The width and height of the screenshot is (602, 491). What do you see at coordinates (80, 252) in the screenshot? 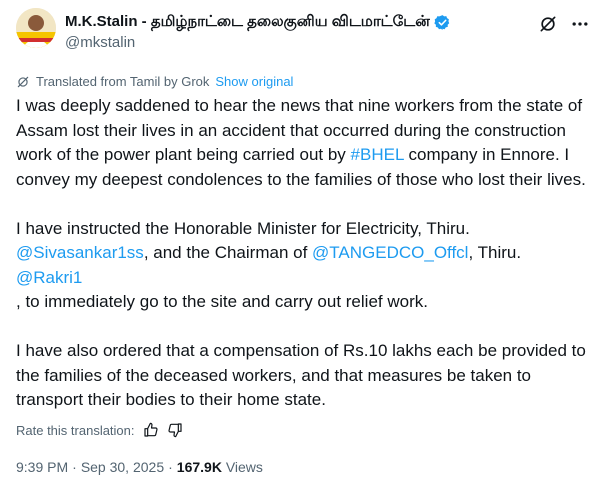
I see `mention-link: @Sivasankar1ss` at bounding box center [80, 252].